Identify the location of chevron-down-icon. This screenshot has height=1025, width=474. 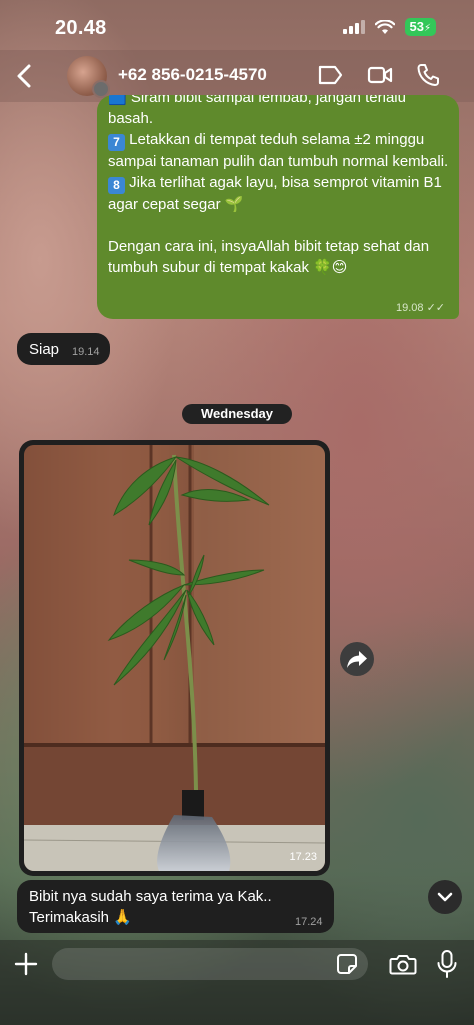
(445, 897).